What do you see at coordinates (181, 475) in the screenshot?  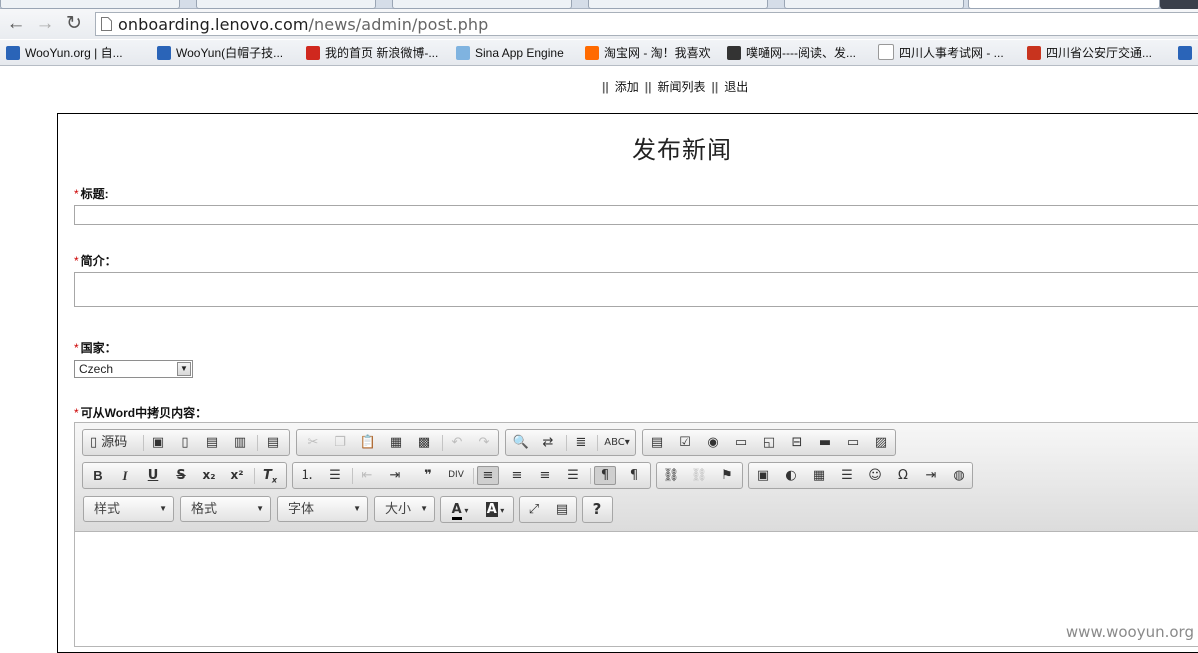 I see `strike-icon: S` at bounding box center [181, 475].